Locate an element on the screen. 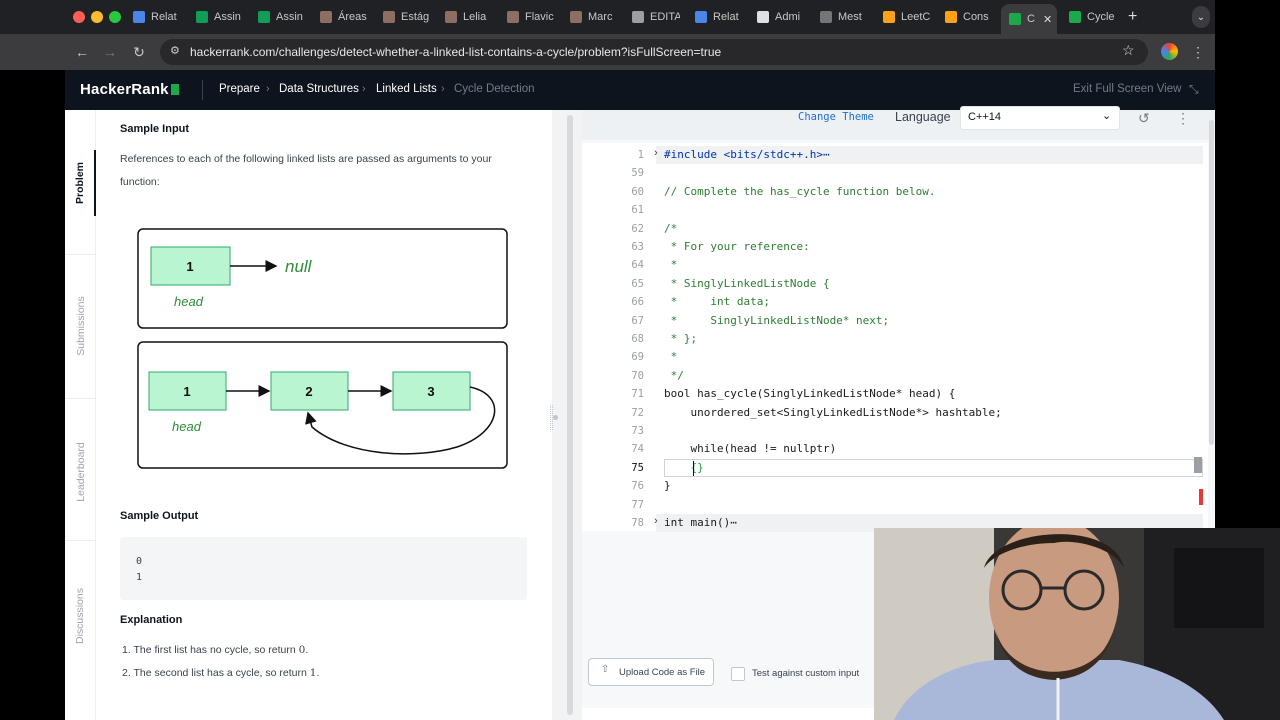 This screenshot has width=1280, height=720. resize-grip is located at coordinates (551, 417).